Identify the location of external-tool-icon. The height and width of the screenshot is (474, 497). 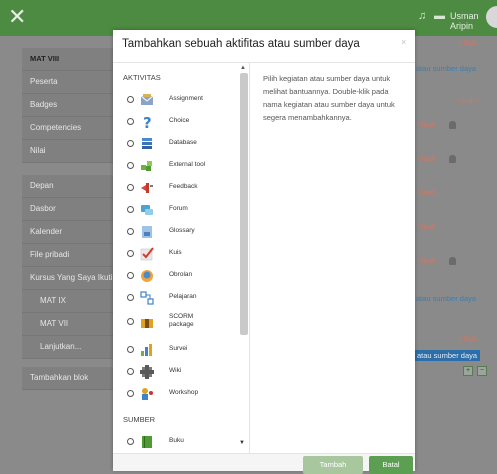
(146, 166).